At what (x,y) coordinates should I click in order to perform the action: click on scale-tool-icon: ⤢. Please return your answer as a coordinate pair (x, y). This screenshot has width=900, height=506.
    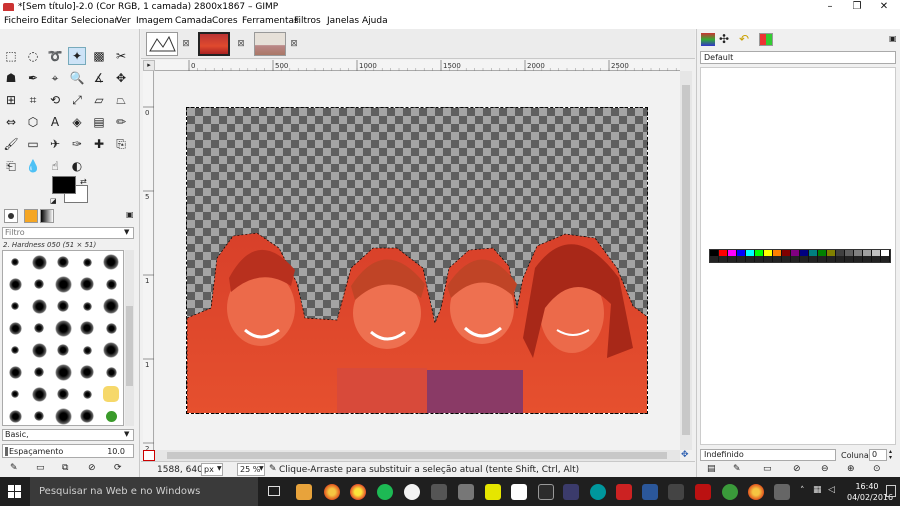
    Looking at the image, I should click on (77, 100).